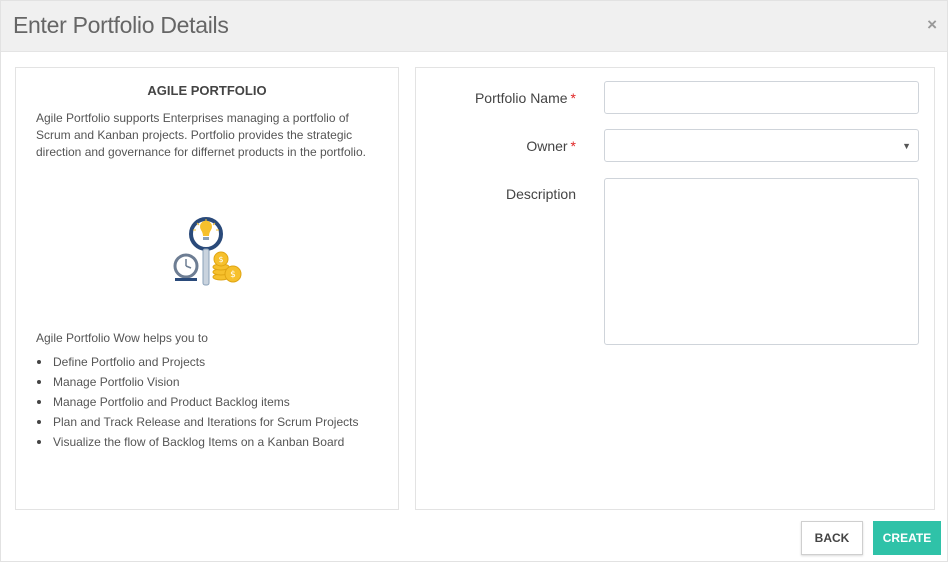 This screenshot has width=948, height=562. What do you see at coordinates (207, 251) in the screenshot?
I see `portfolio-illustration-icon: $ $` at bounding box center [207, 251].